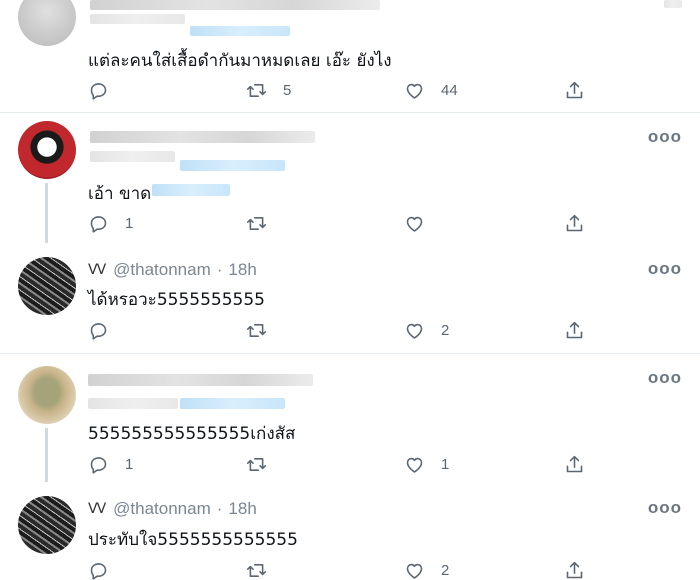  I want to click on like-button: 44, so click(431, 90).